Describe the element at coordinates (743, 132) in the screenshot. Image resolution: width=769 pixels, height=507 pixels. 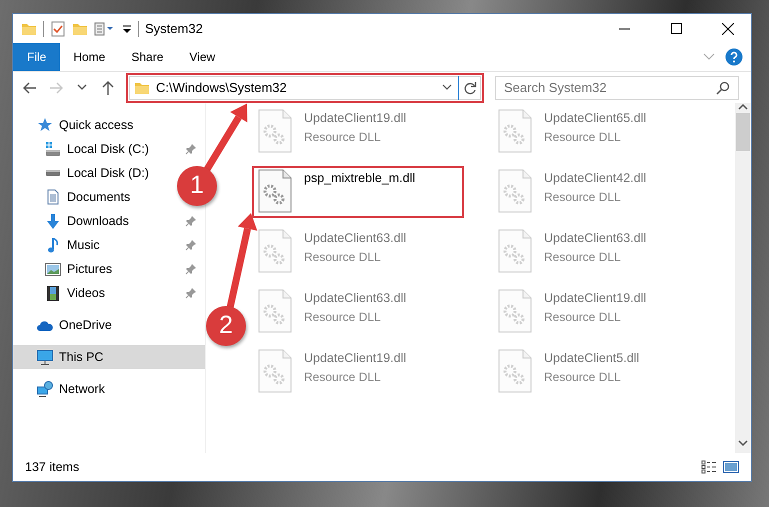
I see `scroll-thumb` at that location.